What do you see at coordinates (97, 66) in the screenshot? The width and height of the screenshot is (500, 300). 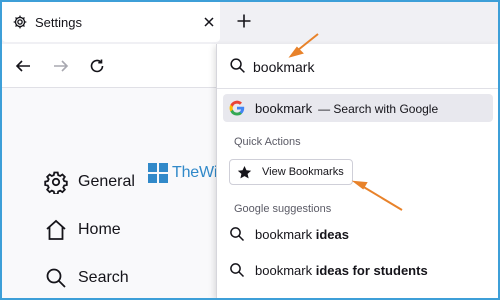 I see `reload-icon` at bounding box center [97, 66].